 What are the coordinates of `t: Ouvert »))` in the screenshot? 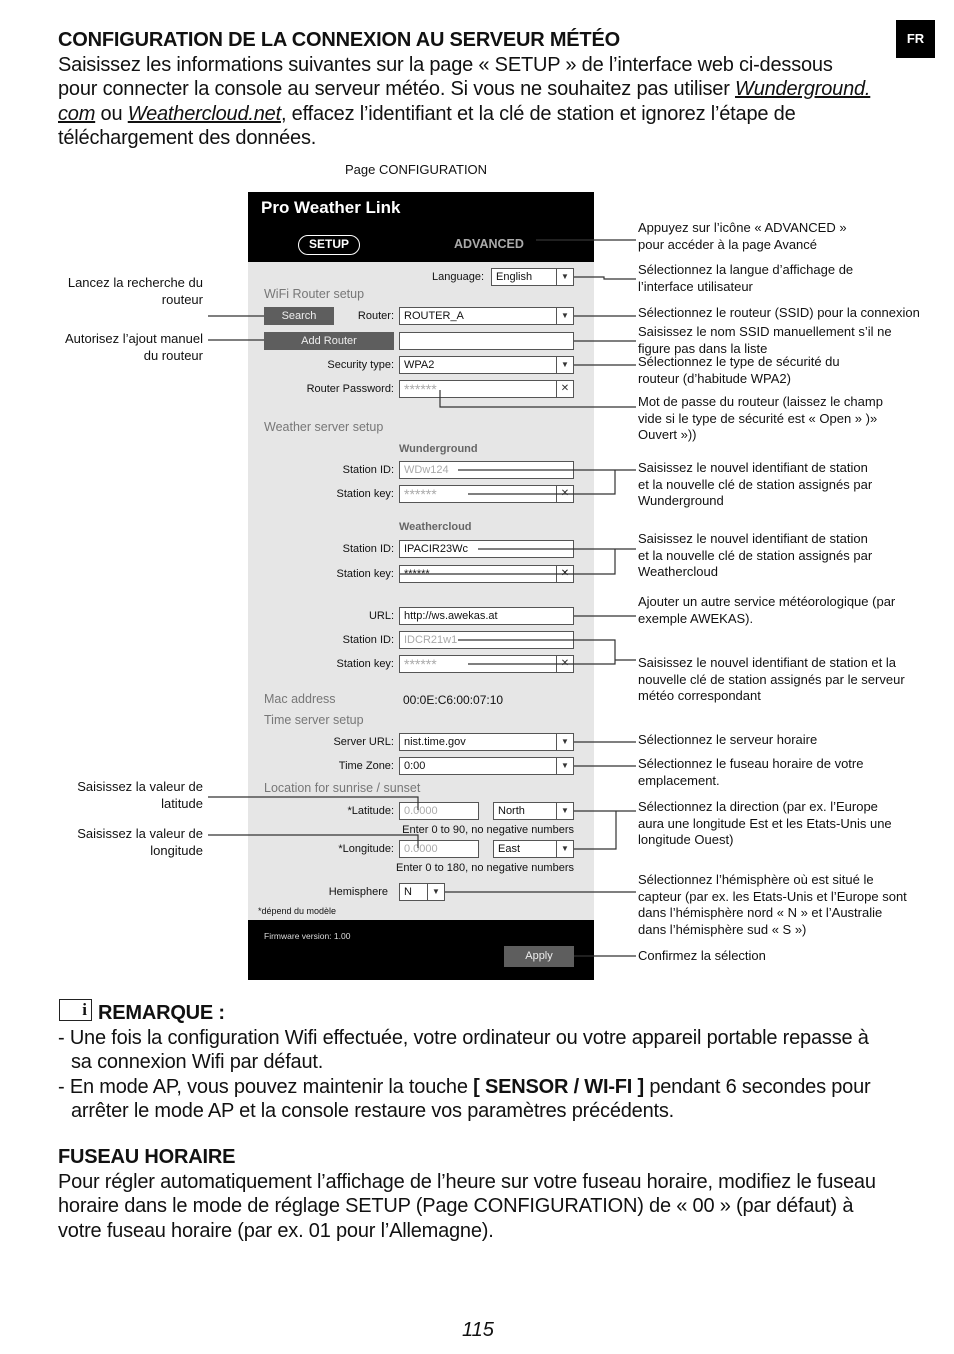 It's located at (667, 434).